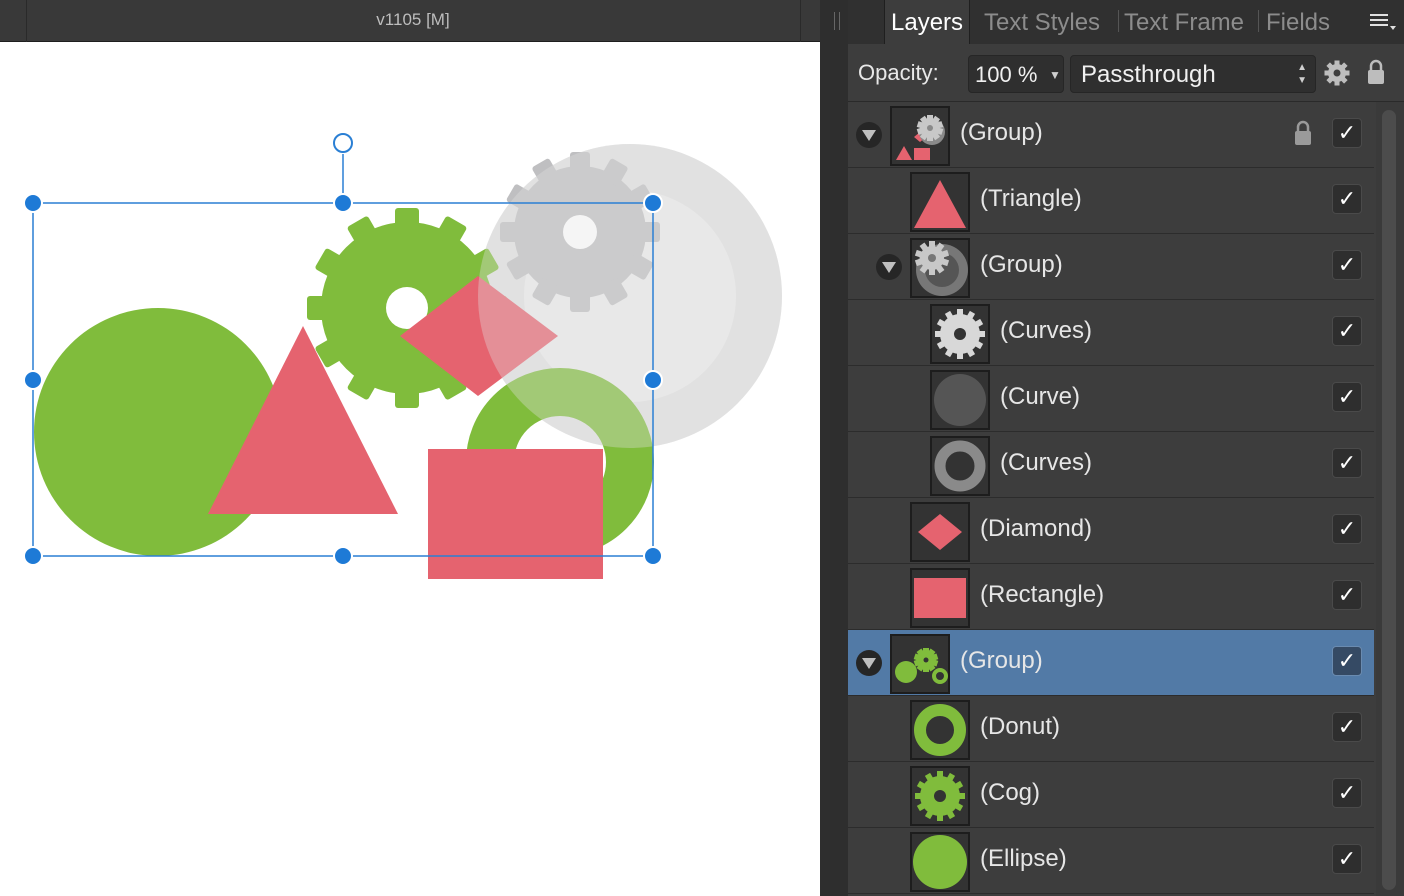 The image size is (1404, 896). I want to click on chevron-down-icon: ▼, so click(1055, 74).